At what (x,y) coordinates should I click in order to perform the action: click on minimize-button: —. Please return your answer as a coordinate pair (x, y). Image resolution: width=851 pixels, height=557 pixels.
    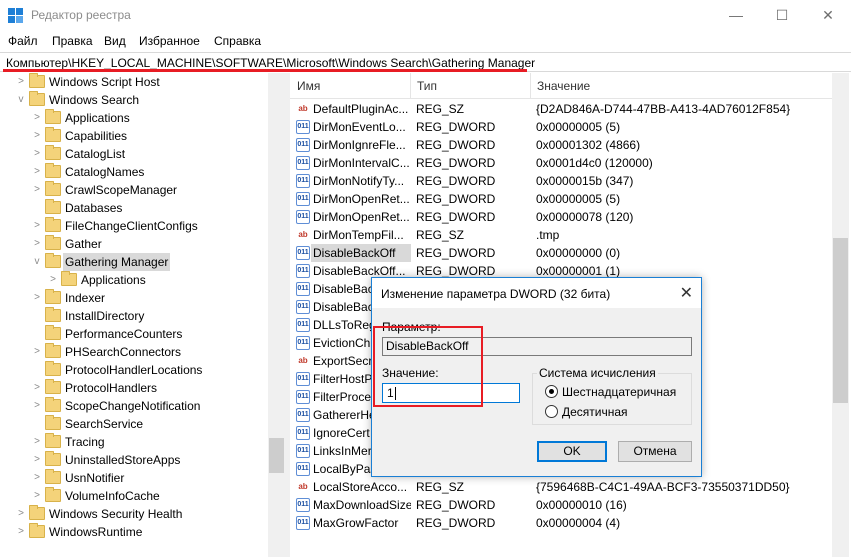
    Looking at the image, I should click on (736, 15).